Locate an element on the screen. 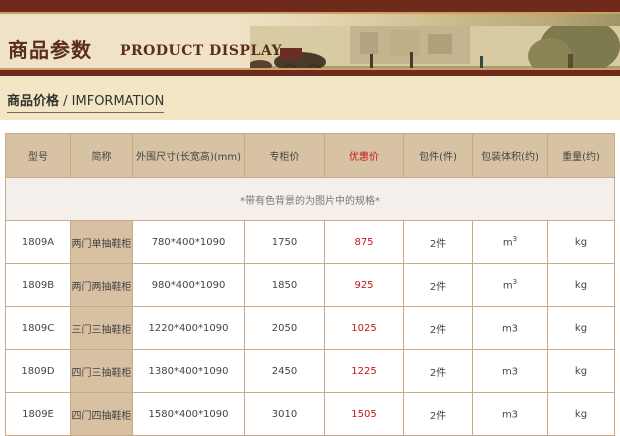  table-note: *带有色背景的为图片中的规格* is located at coordinates (310, 199).